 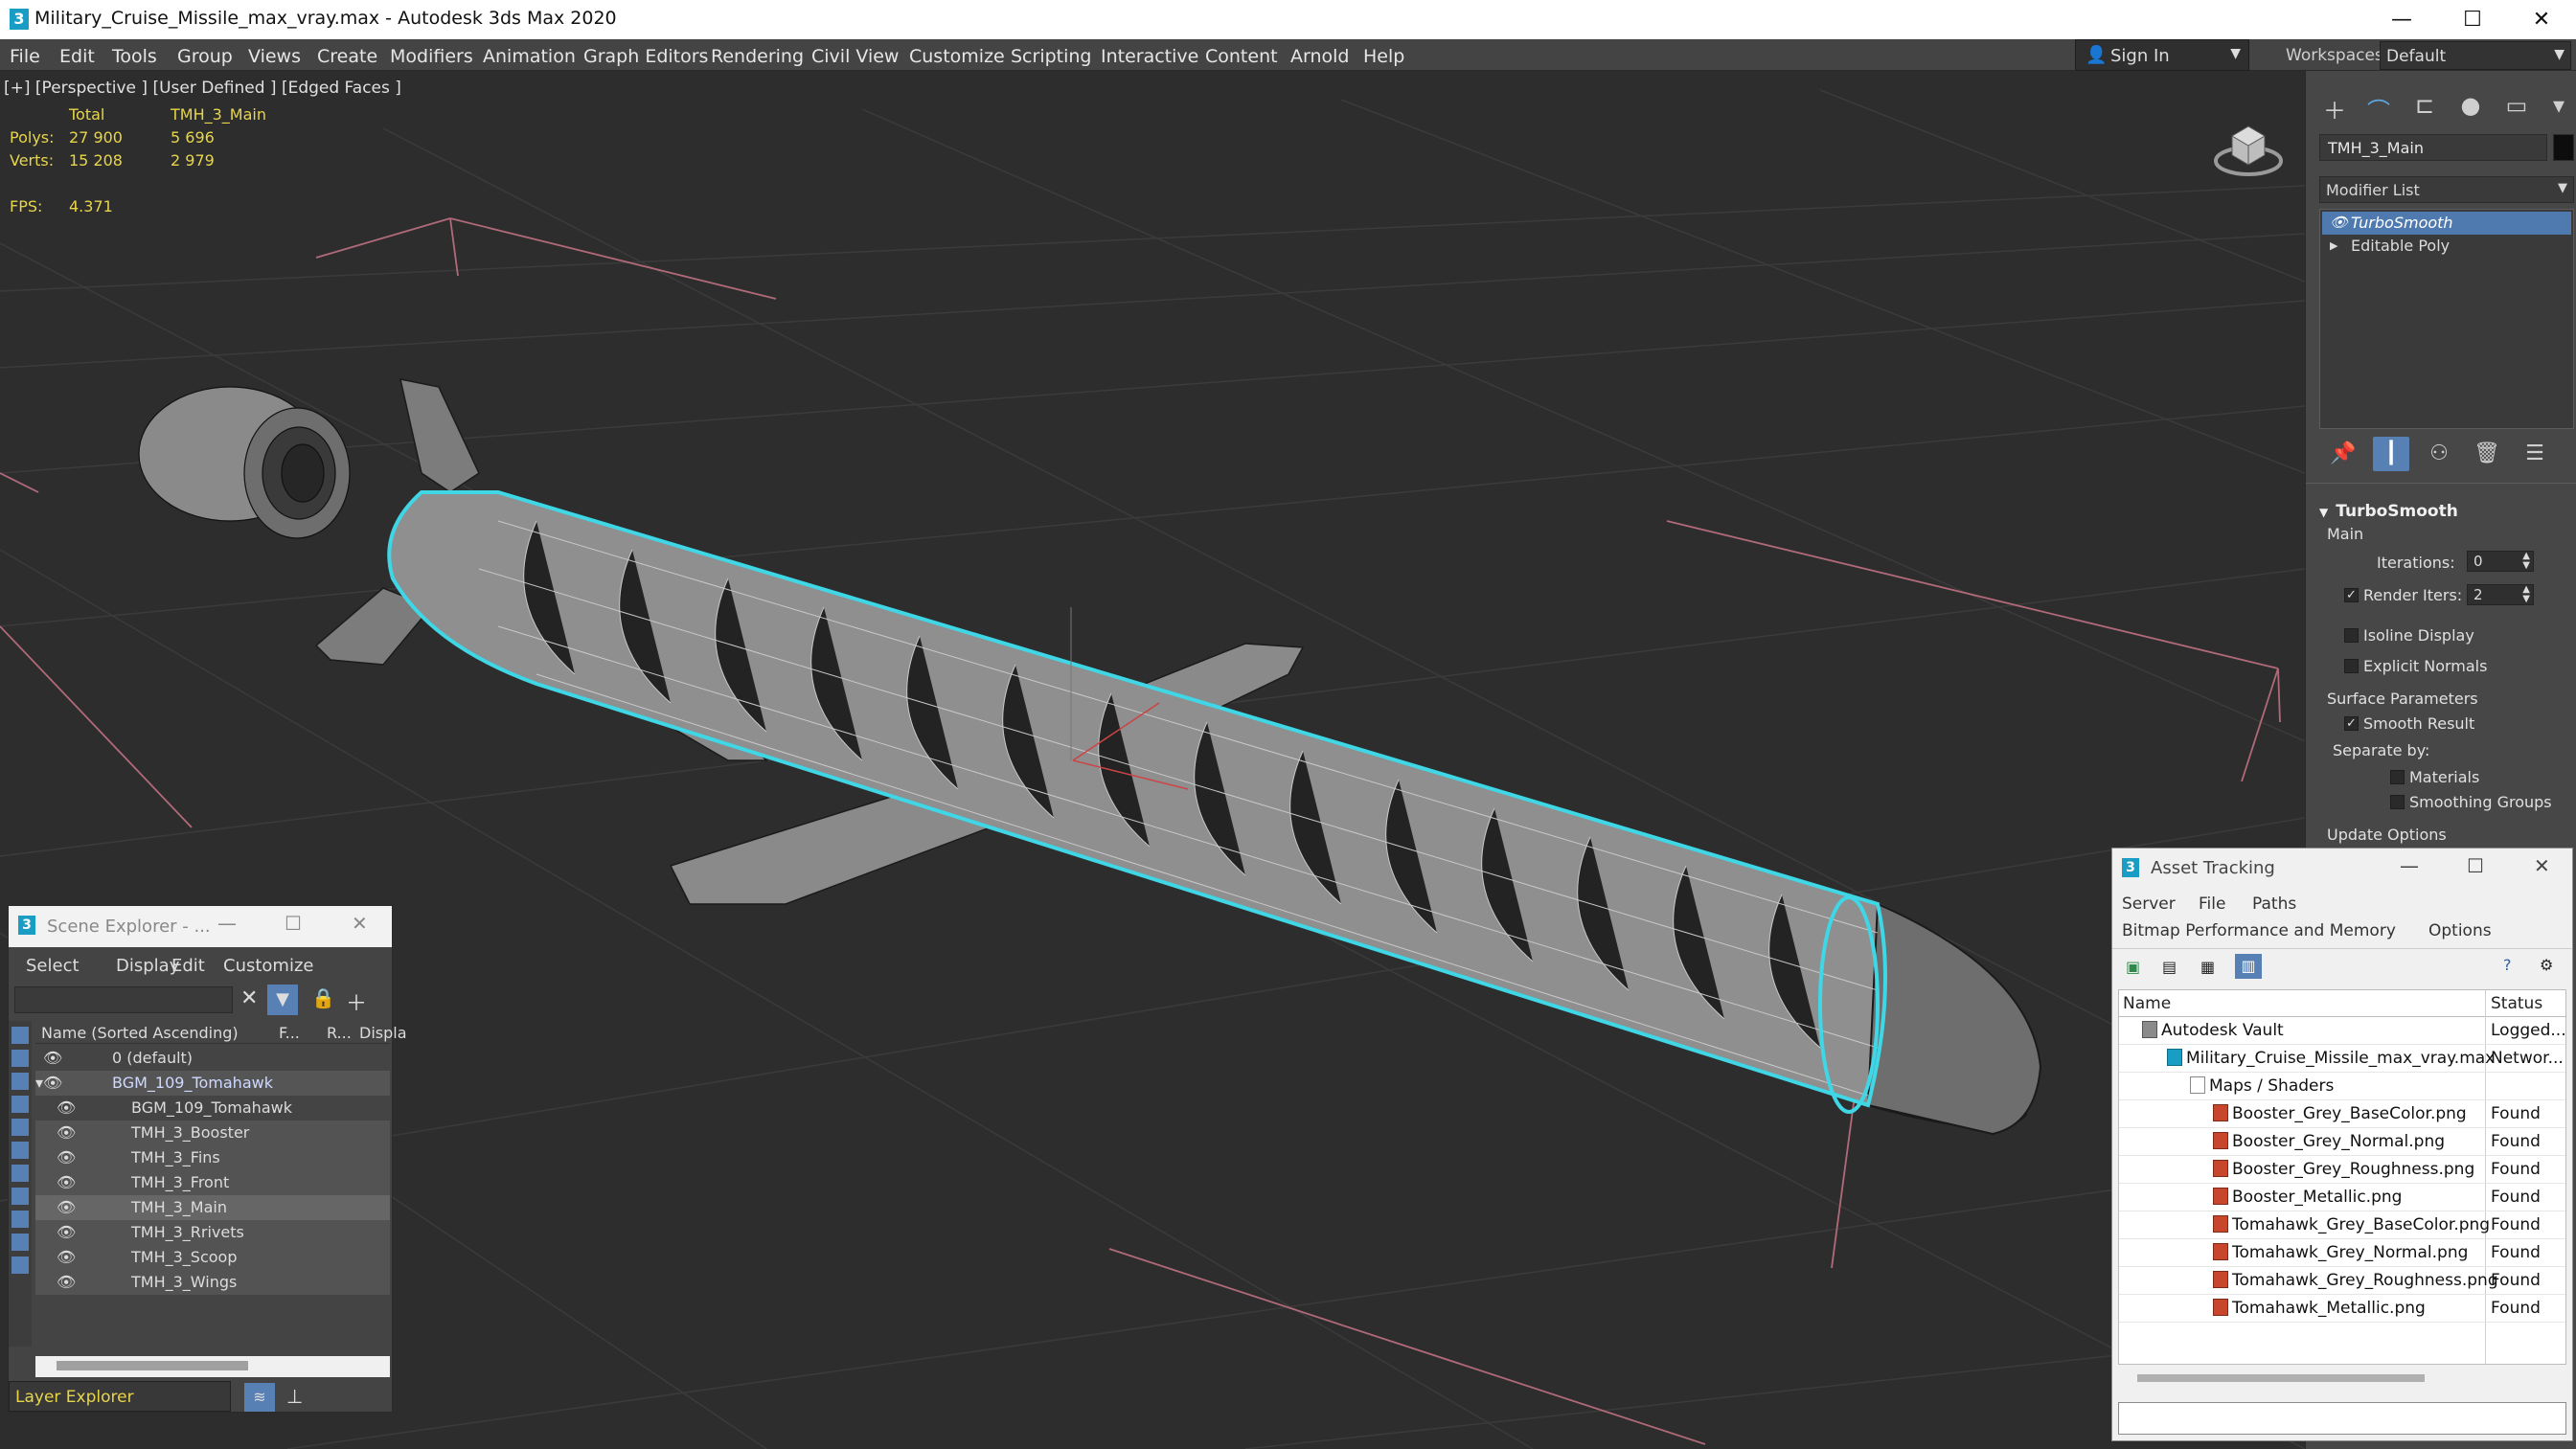 I want to click on menu-server: Server, so click(x=2149, y=904).